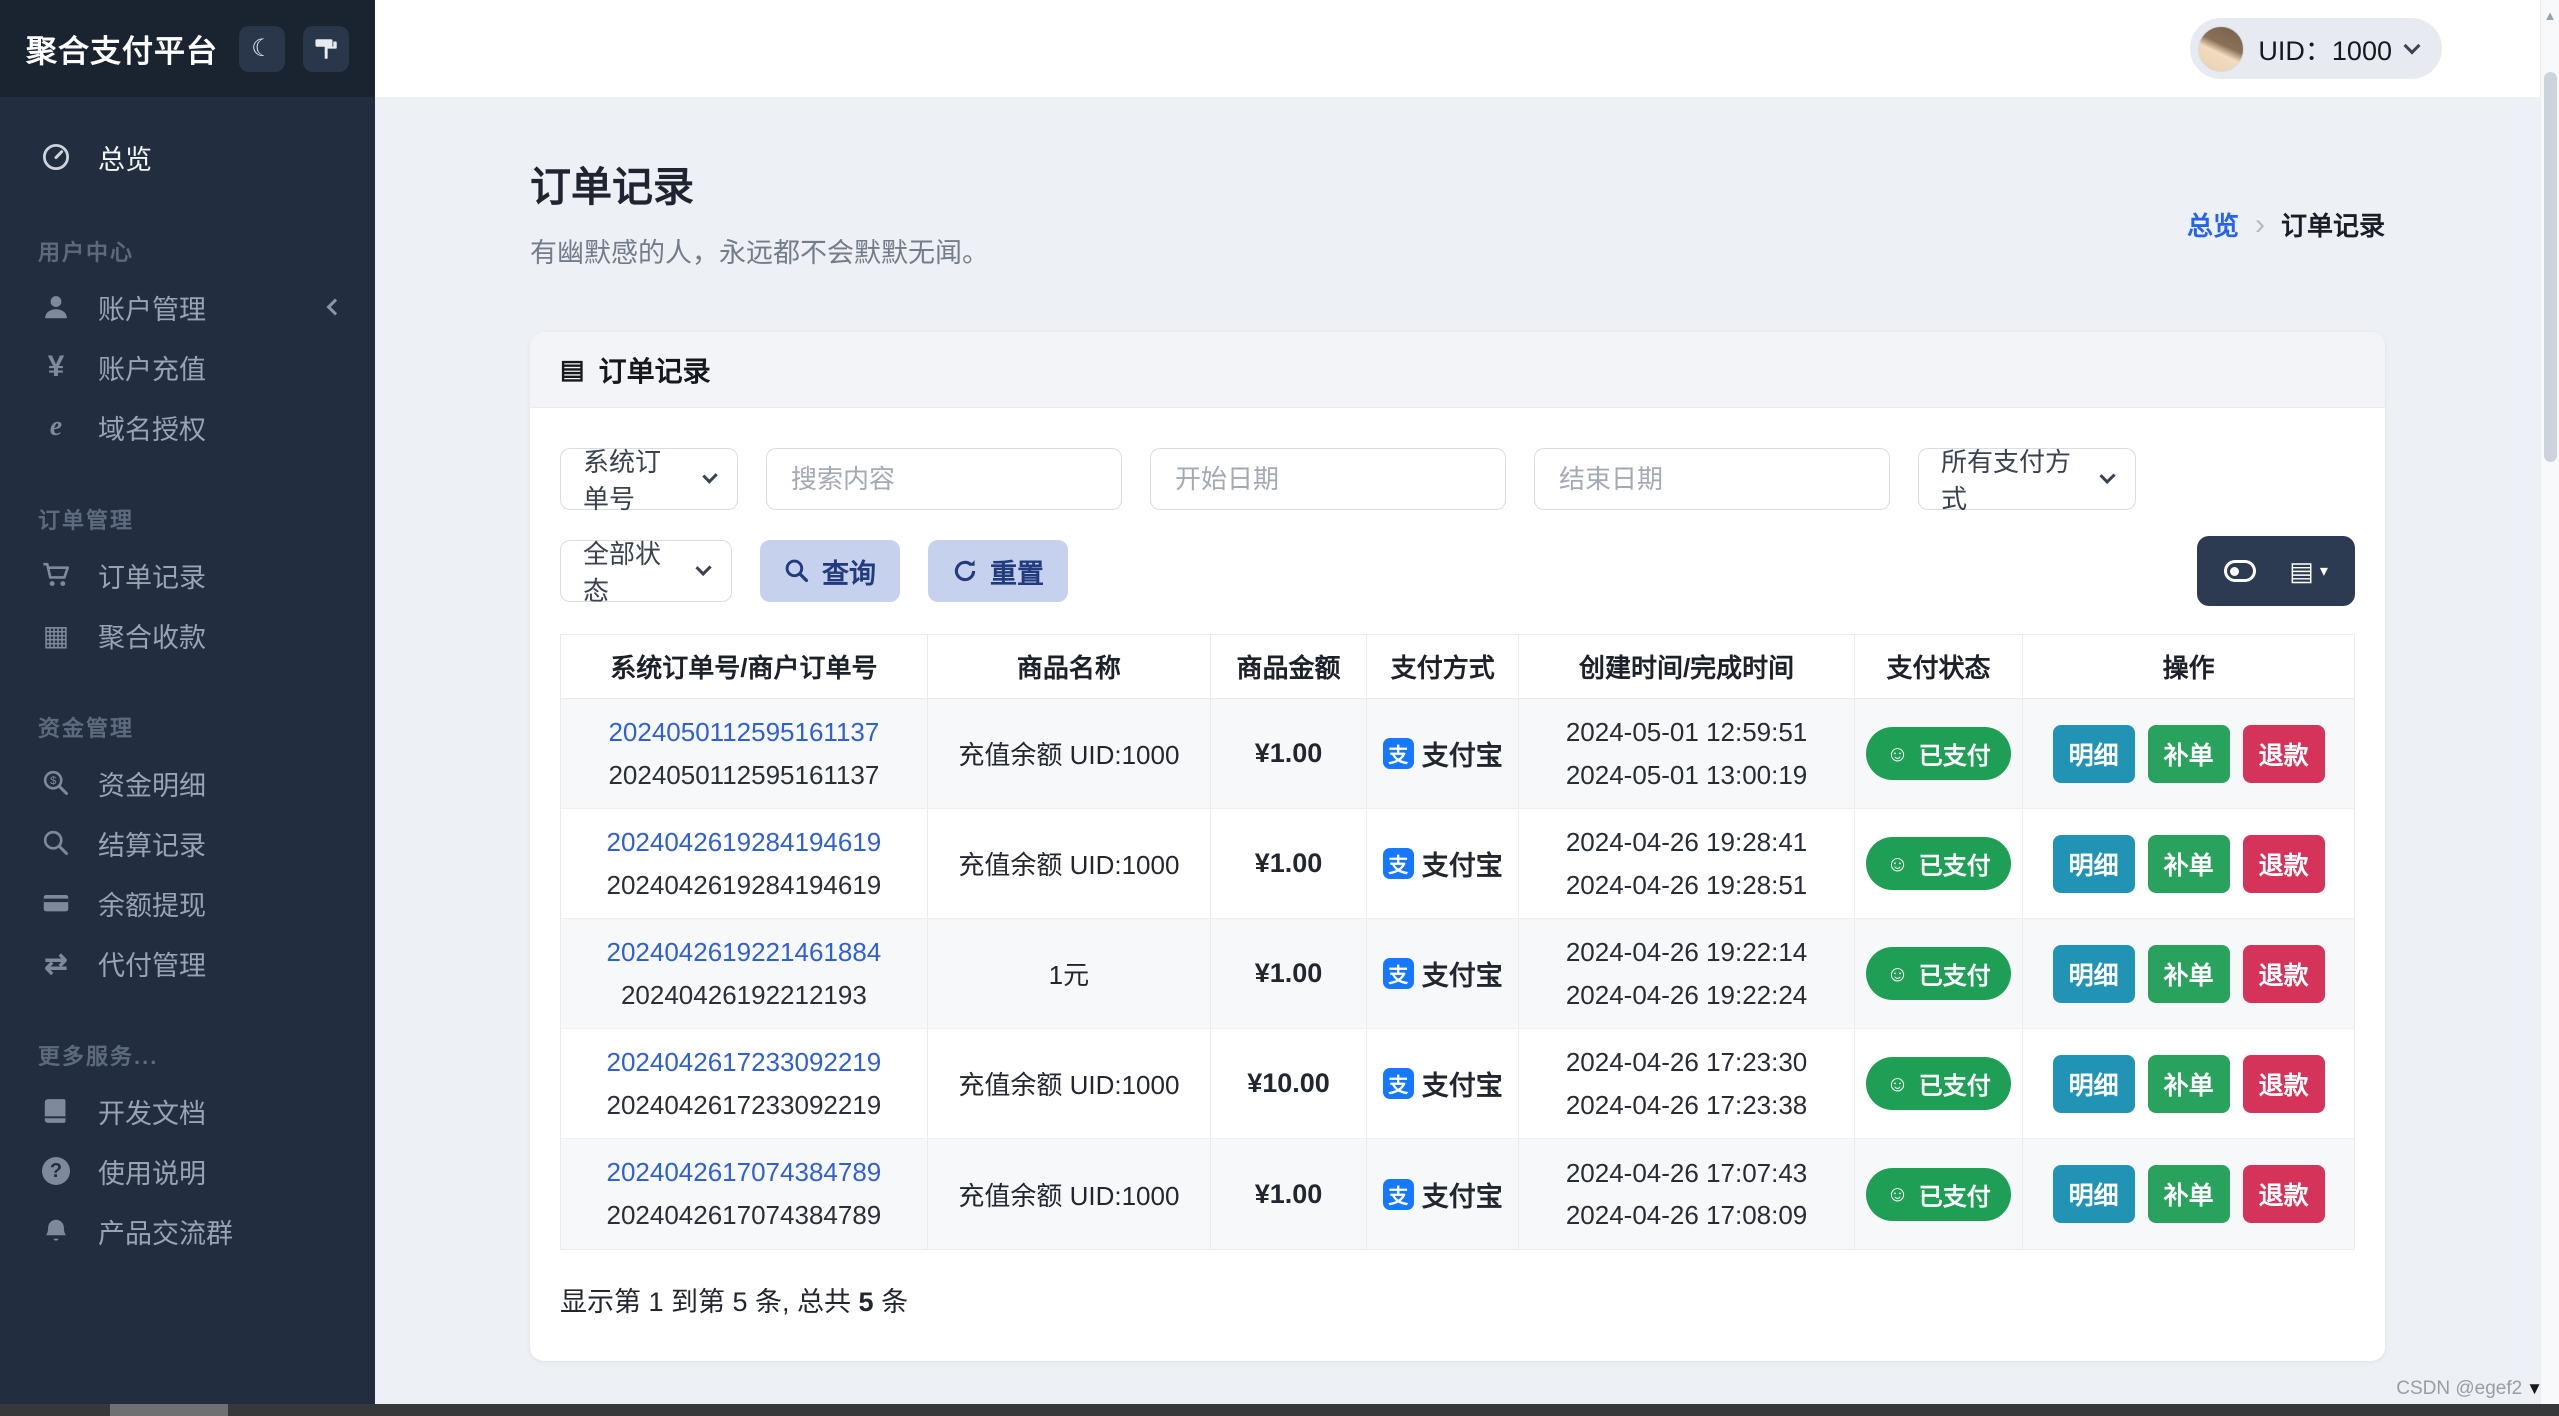  Describe the element at coordinates (262, 48) in the screenshot. I see `dark-mode-button: ☾` at that location.